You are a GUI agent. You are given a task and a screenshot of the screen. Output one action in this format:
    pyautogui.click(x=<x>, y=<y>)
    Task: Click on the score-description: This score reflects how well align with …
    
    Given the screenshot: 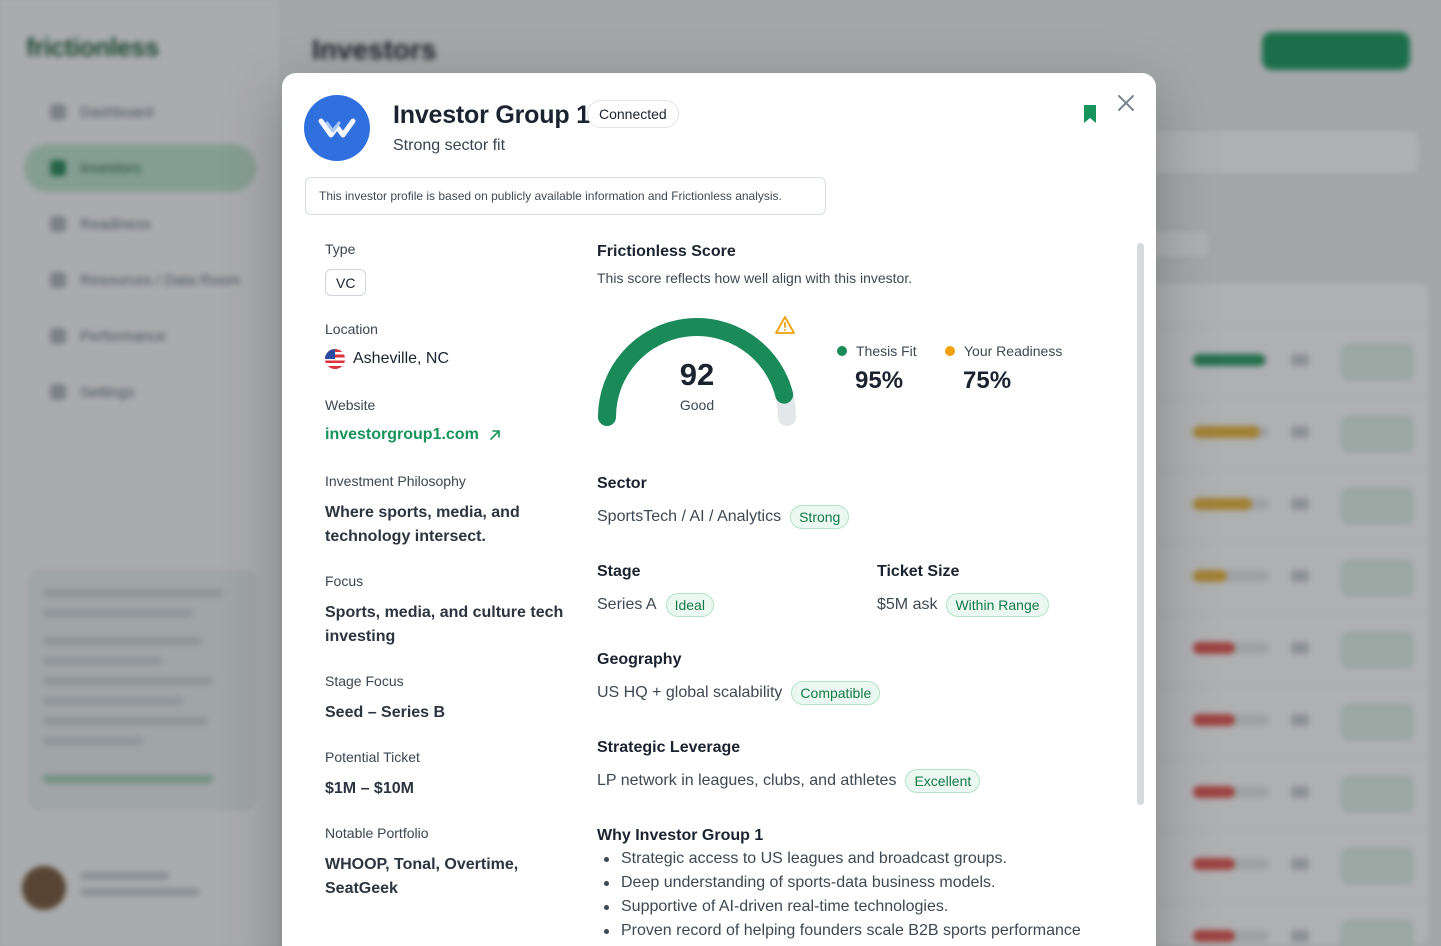 What is the action you would take?
    pyautogui.click(x=755, y=278)
    